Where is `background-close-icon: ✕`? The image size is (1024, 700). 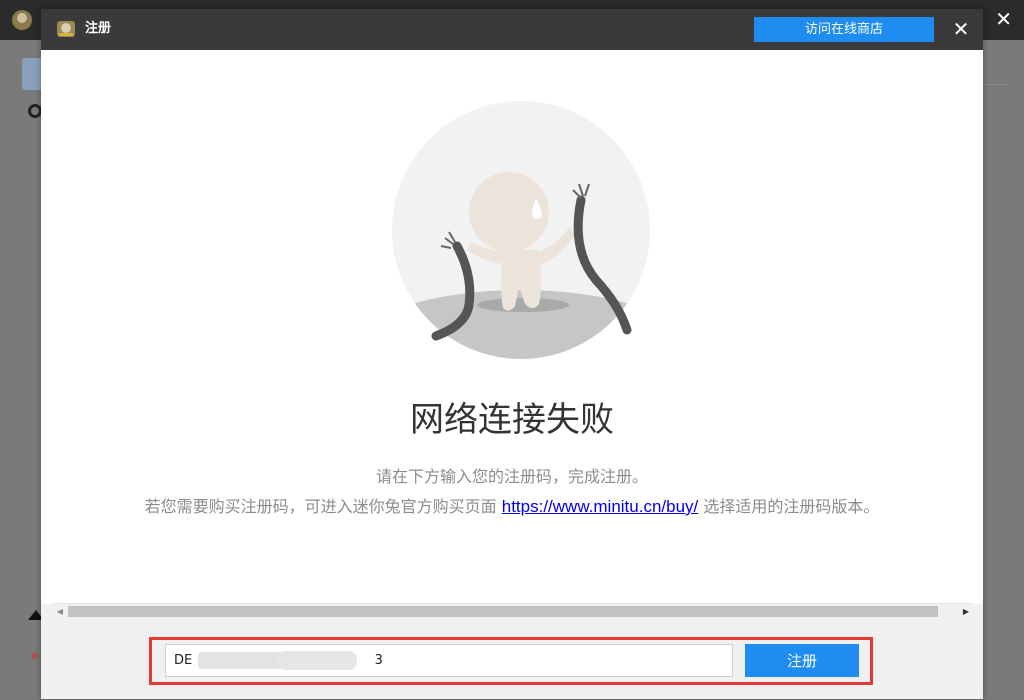 background-close-icon: ✕ is located at coordinates (1003, 19).